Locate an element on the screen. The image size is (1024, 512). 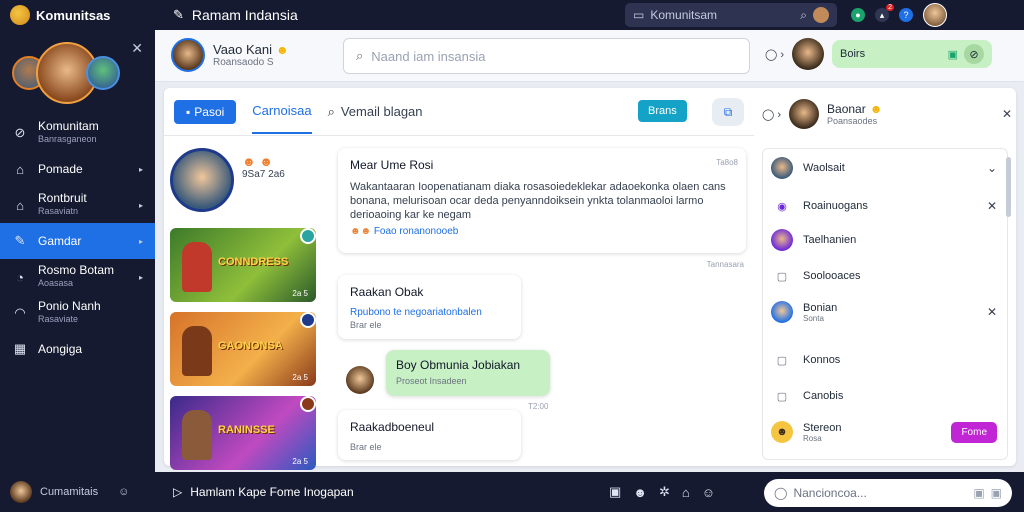
post-author: ☻ ☻ 9Sa7 2a6 is located at coordinates (245, 183).